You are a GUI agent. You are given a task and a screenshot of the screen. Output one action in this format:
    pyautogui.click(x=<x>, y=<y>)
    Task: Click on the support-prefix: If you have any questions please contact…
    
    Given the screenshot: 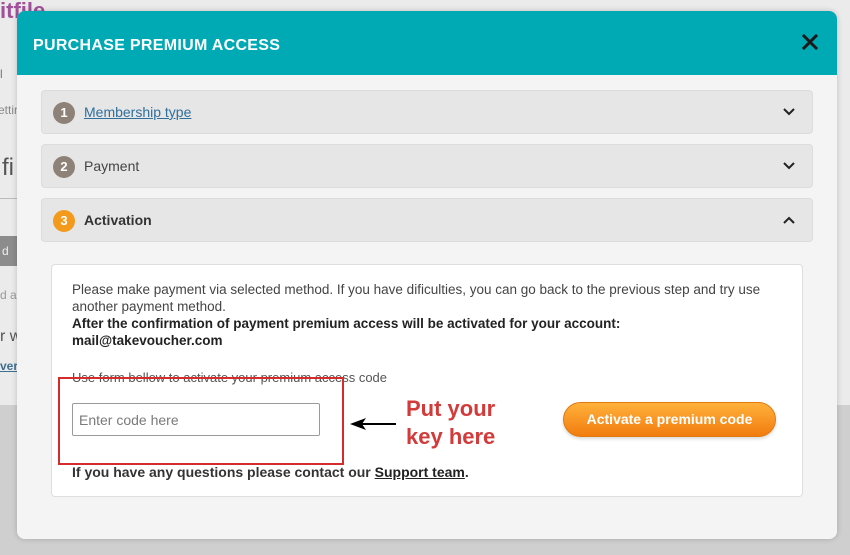 What is the action you would take?
    pyautogui.click(x=221, y=472)
    